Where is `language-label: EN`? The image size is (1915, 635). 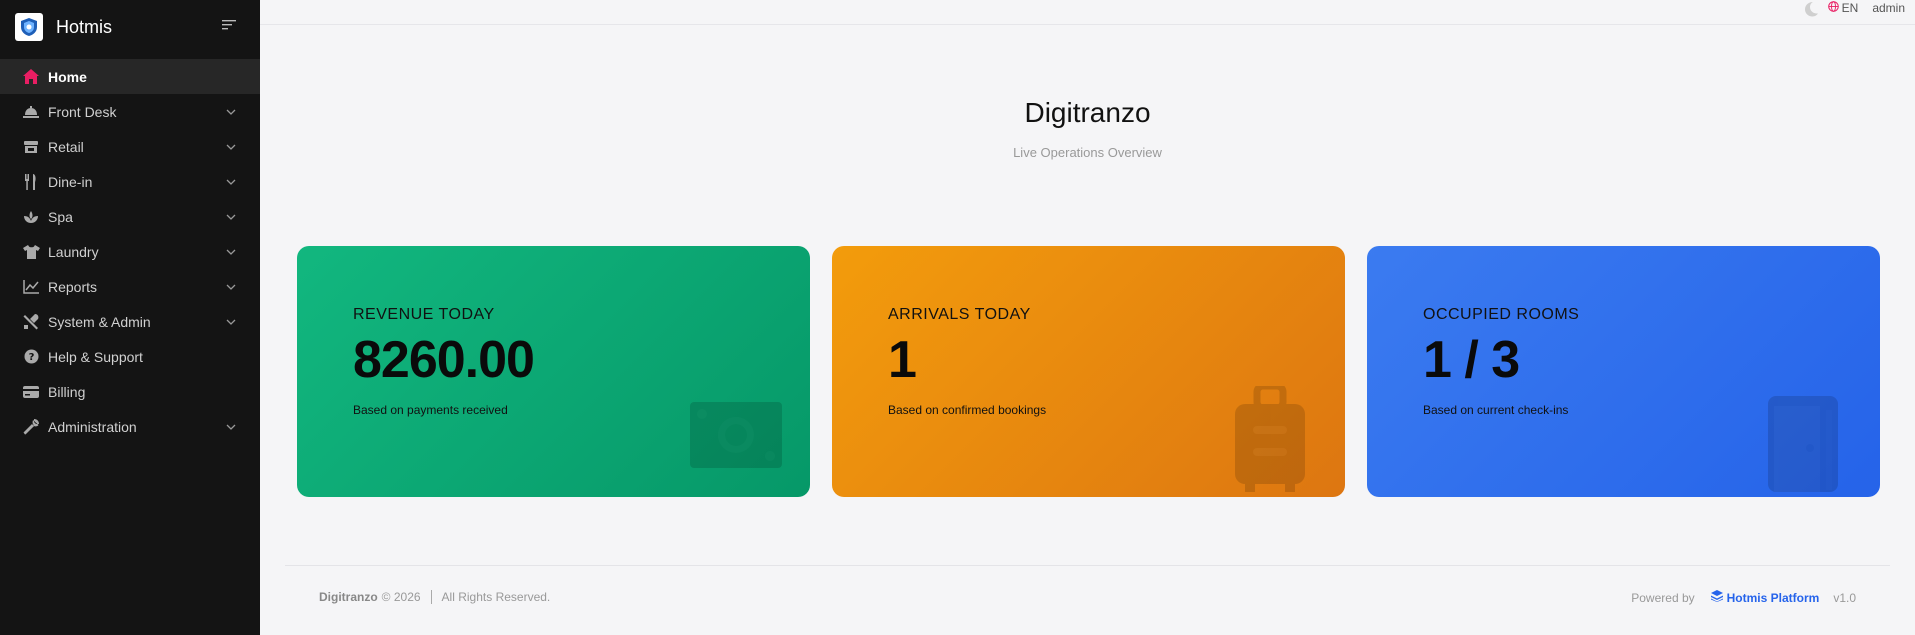 language-label: EN is located at coordinates (1850, 8).